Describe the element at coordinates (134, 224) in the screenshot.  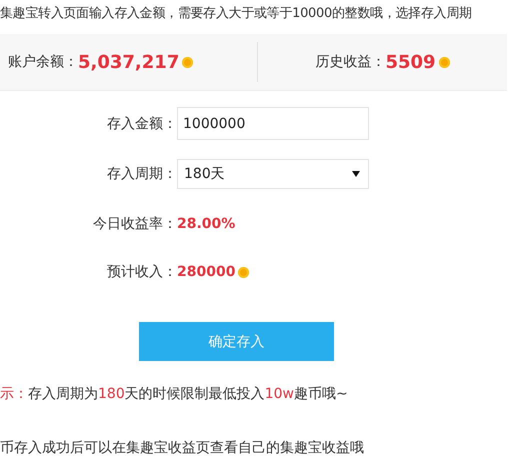
I see `field-label: 今日收益率：` at that location.